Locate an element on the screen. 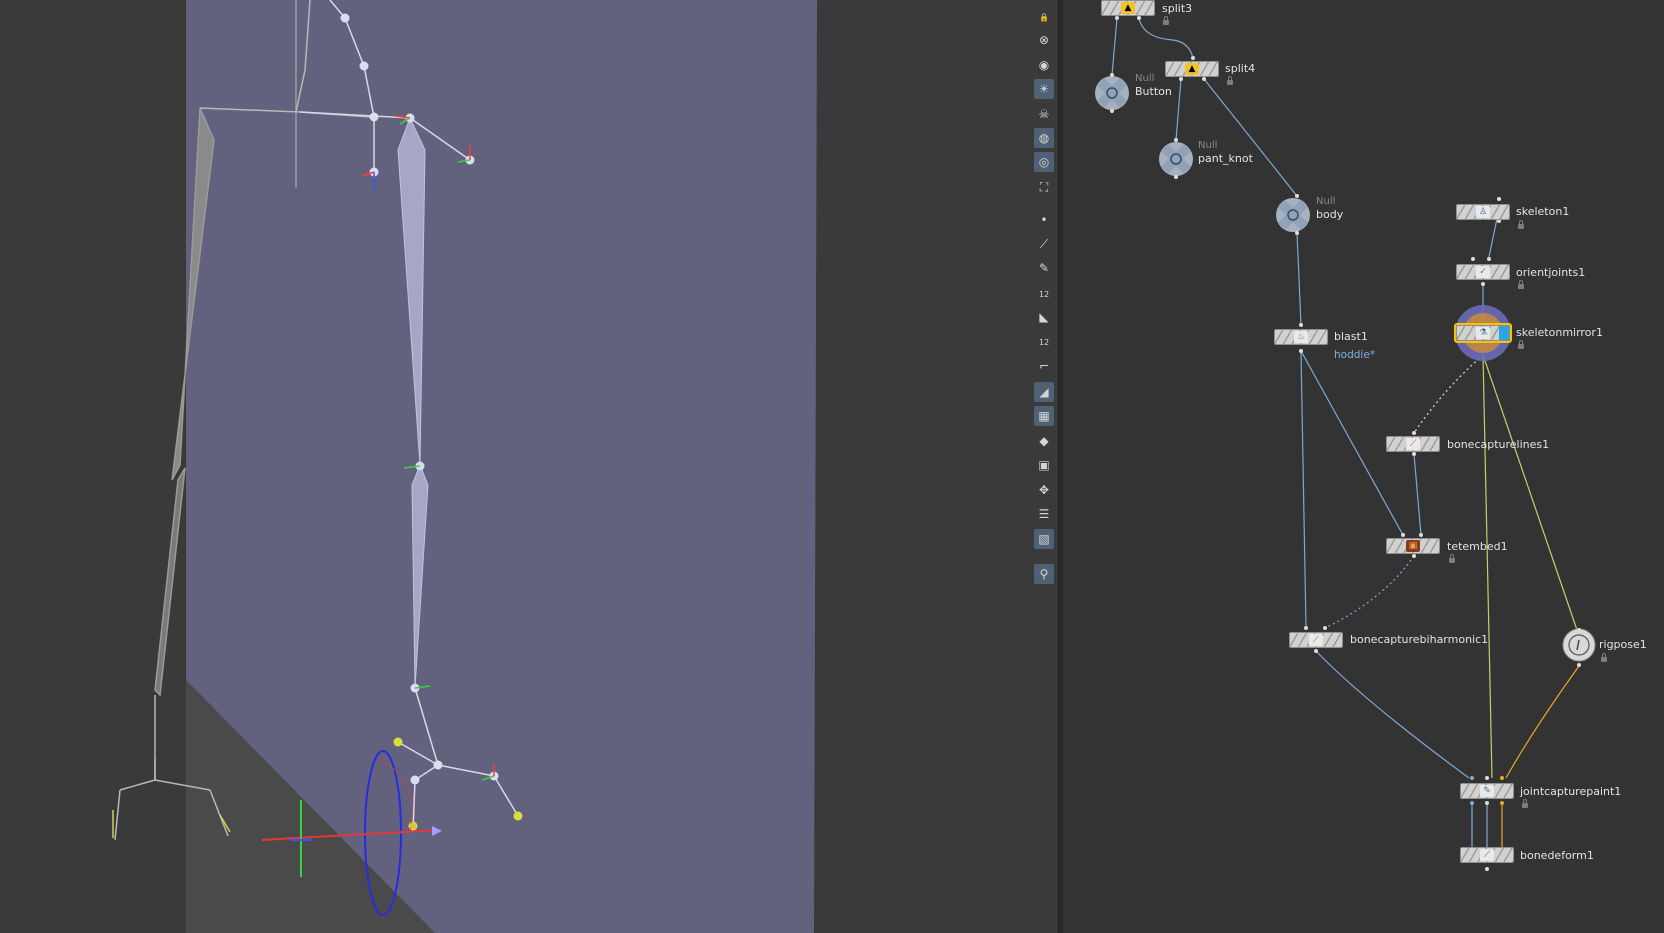  wire-tetembed1-biharmonic is located at coordinates (1369, 592).